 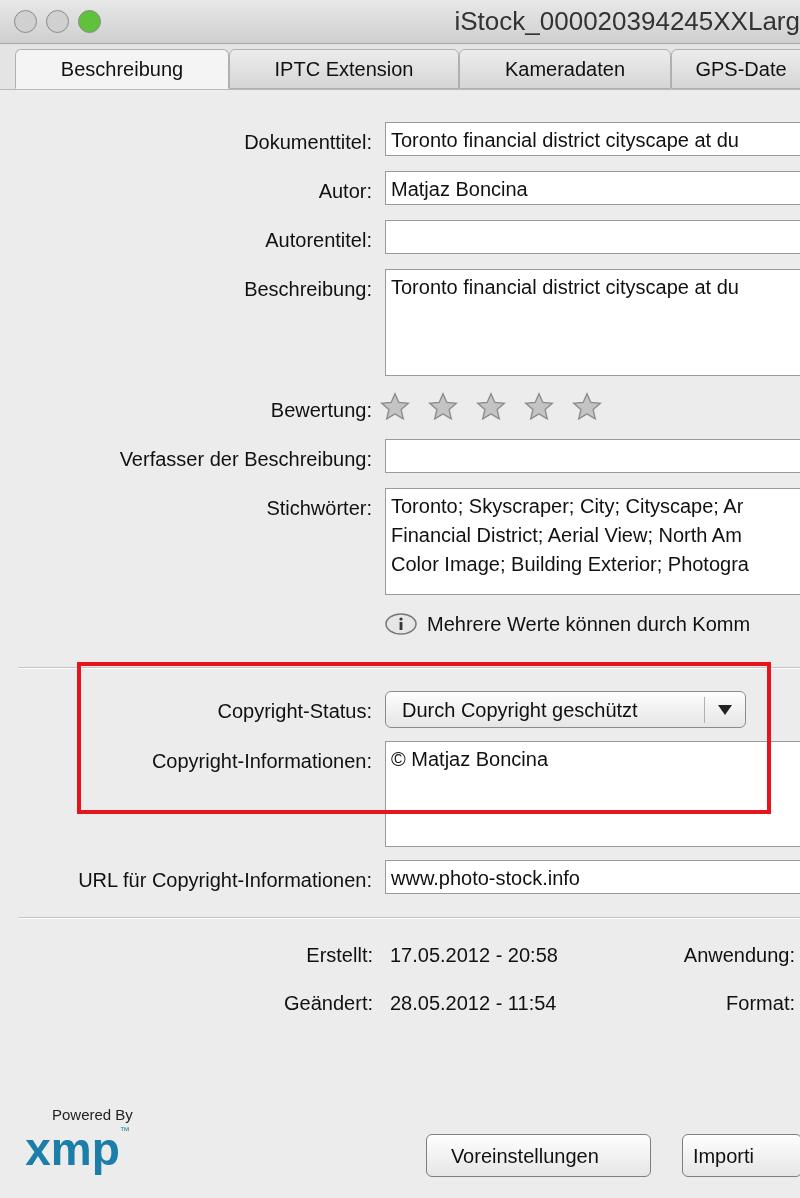 What do you see at coordinates (592, 322) in the screenshot?
I see `text-area: Toronto financial district cityscape at du` at bounding box center [592, 322].